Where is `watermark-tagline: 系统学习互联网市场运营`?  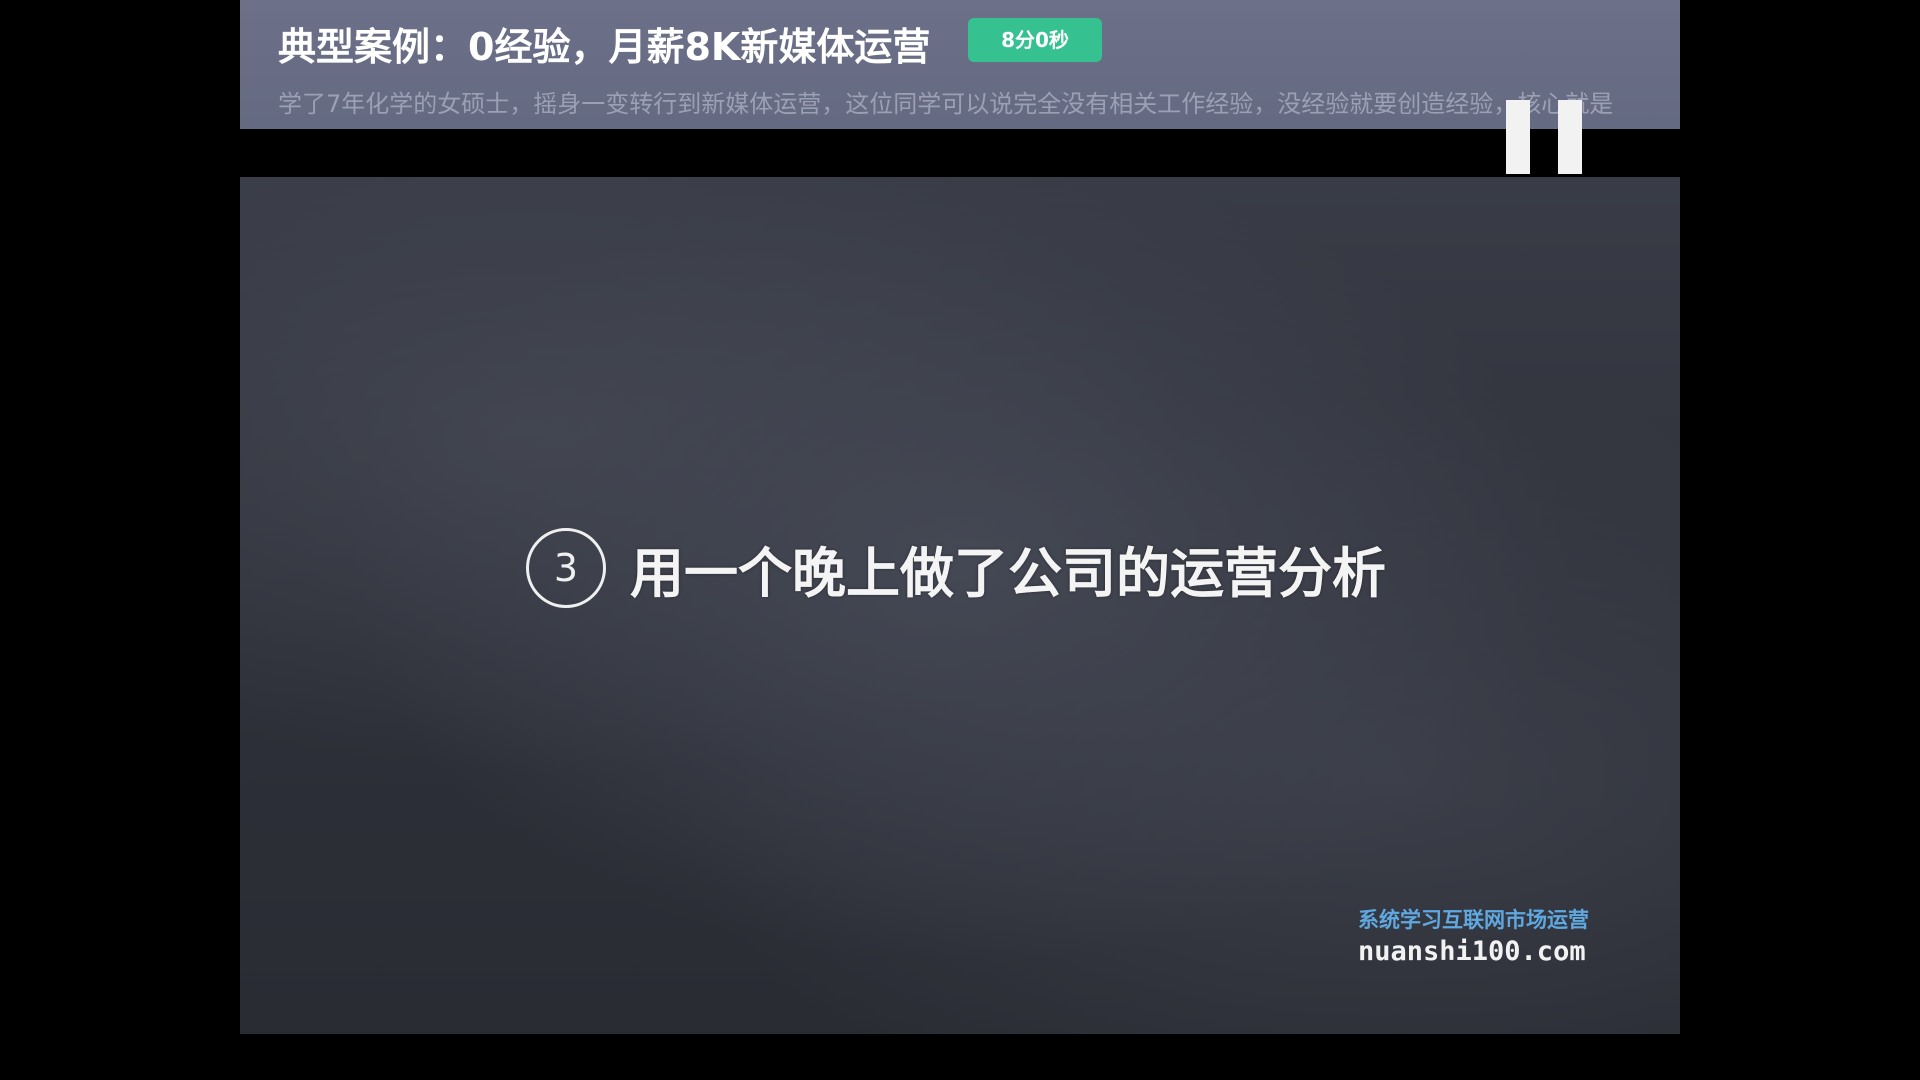
watermark-tagline: 系统学习互联网市场运营 is located at coordinates (1473, 920).